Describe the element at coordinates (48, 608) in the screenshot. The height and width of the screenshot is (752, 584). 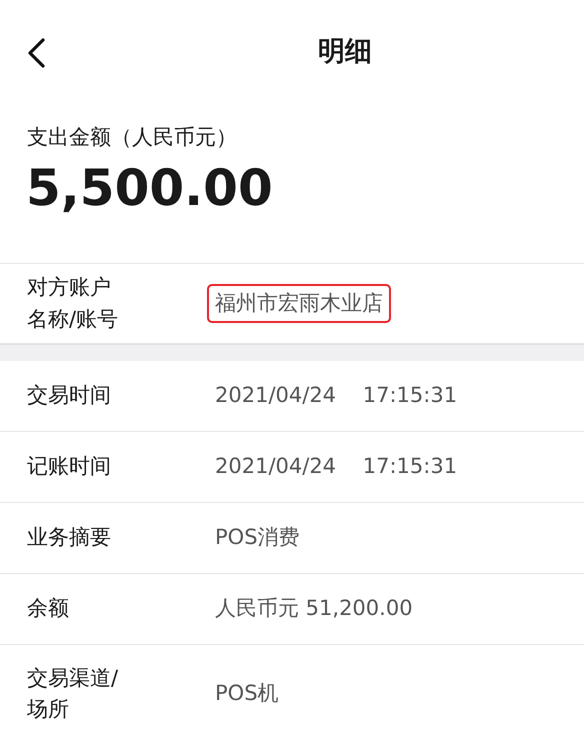
I see `field-label: 余额` at that location.